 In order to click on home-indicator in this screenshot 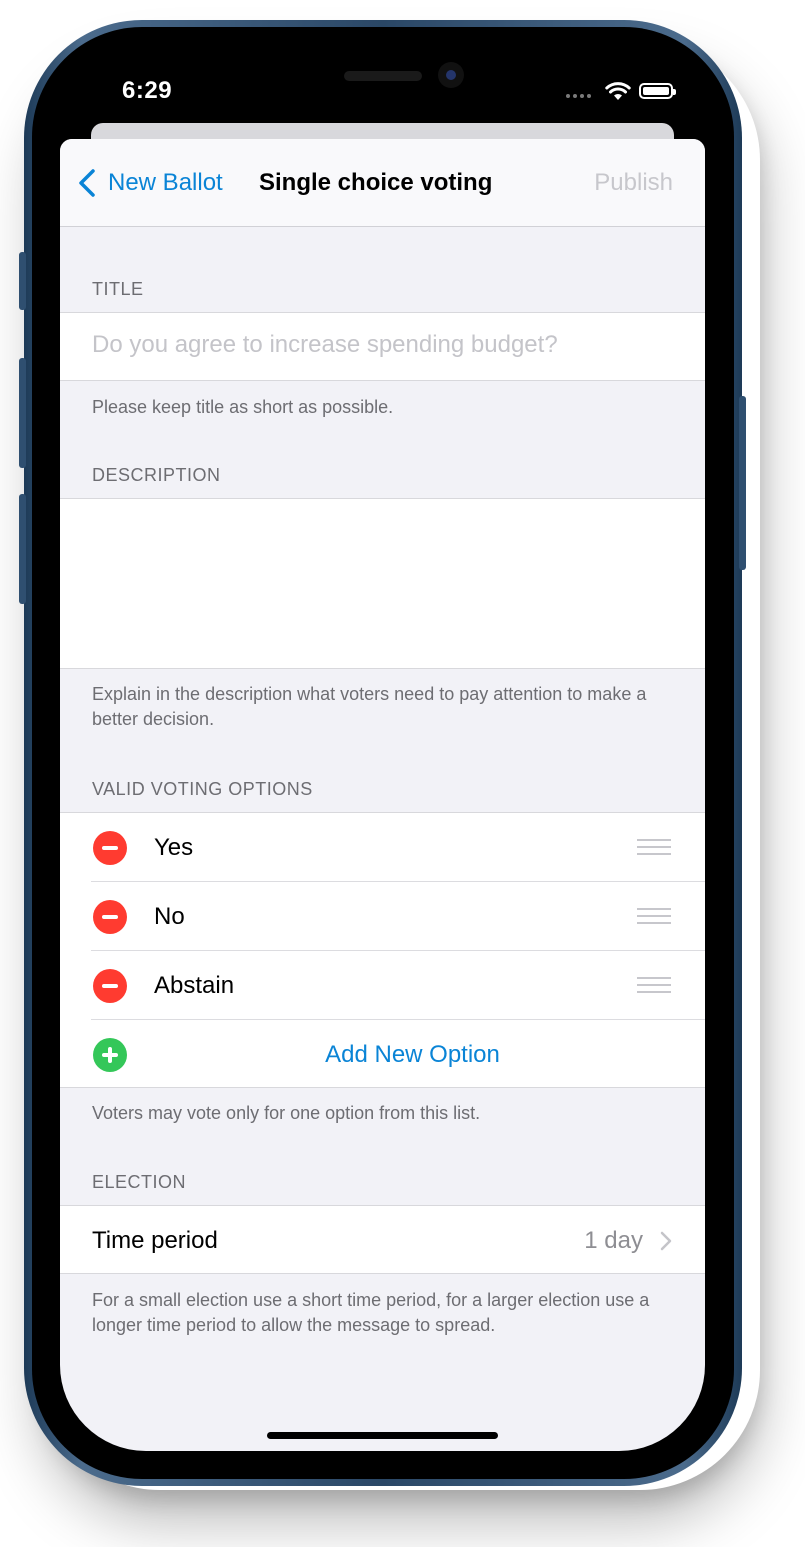, I will do `click(382, 1435)`.